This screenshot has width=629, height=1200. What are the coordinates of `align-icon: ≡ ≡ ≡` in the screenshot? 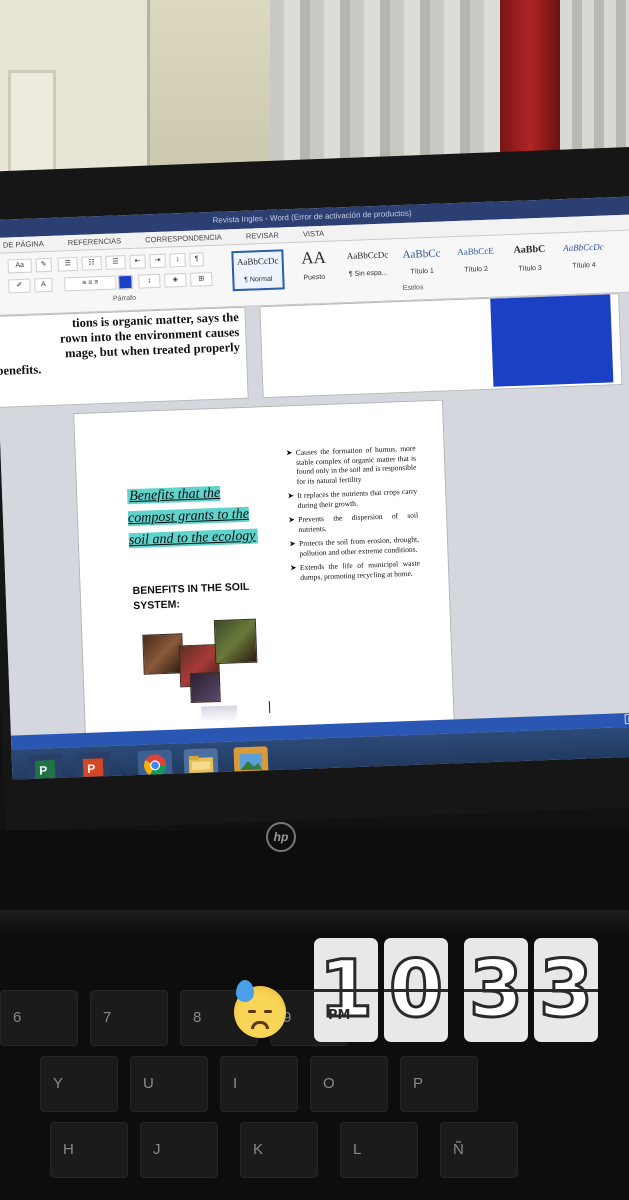 It's located at (90, 283).